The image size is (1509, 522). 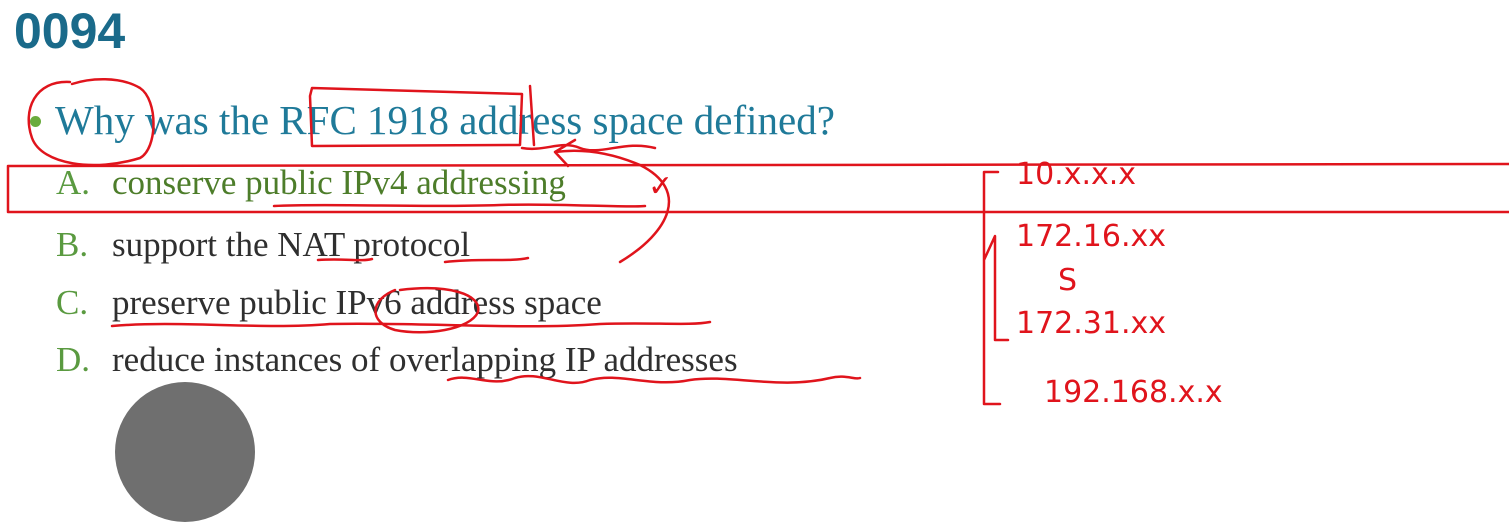 What do you see at coordinates (291, 244) in the screenshot?
I see `option-text: support the NAT protocol` at bounding box center [291, 244].